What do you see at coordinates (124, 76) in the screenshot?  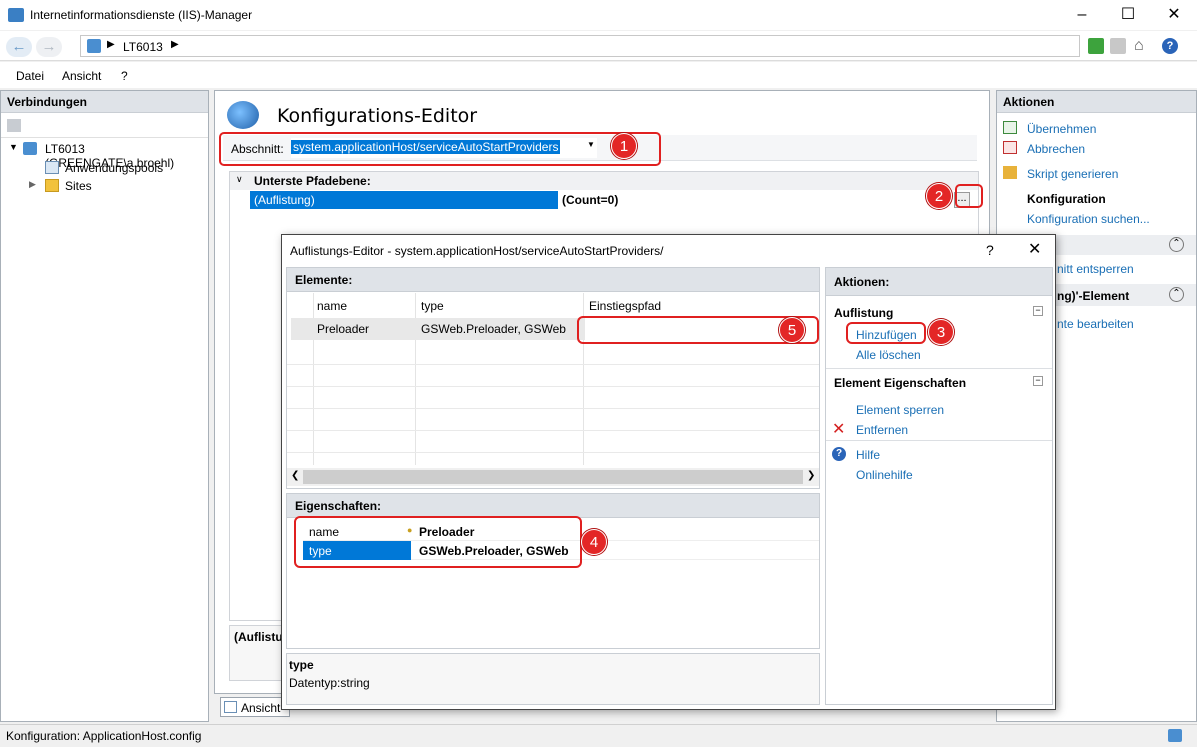 I see `menu-help: ?` at bounding box center [124, 76].